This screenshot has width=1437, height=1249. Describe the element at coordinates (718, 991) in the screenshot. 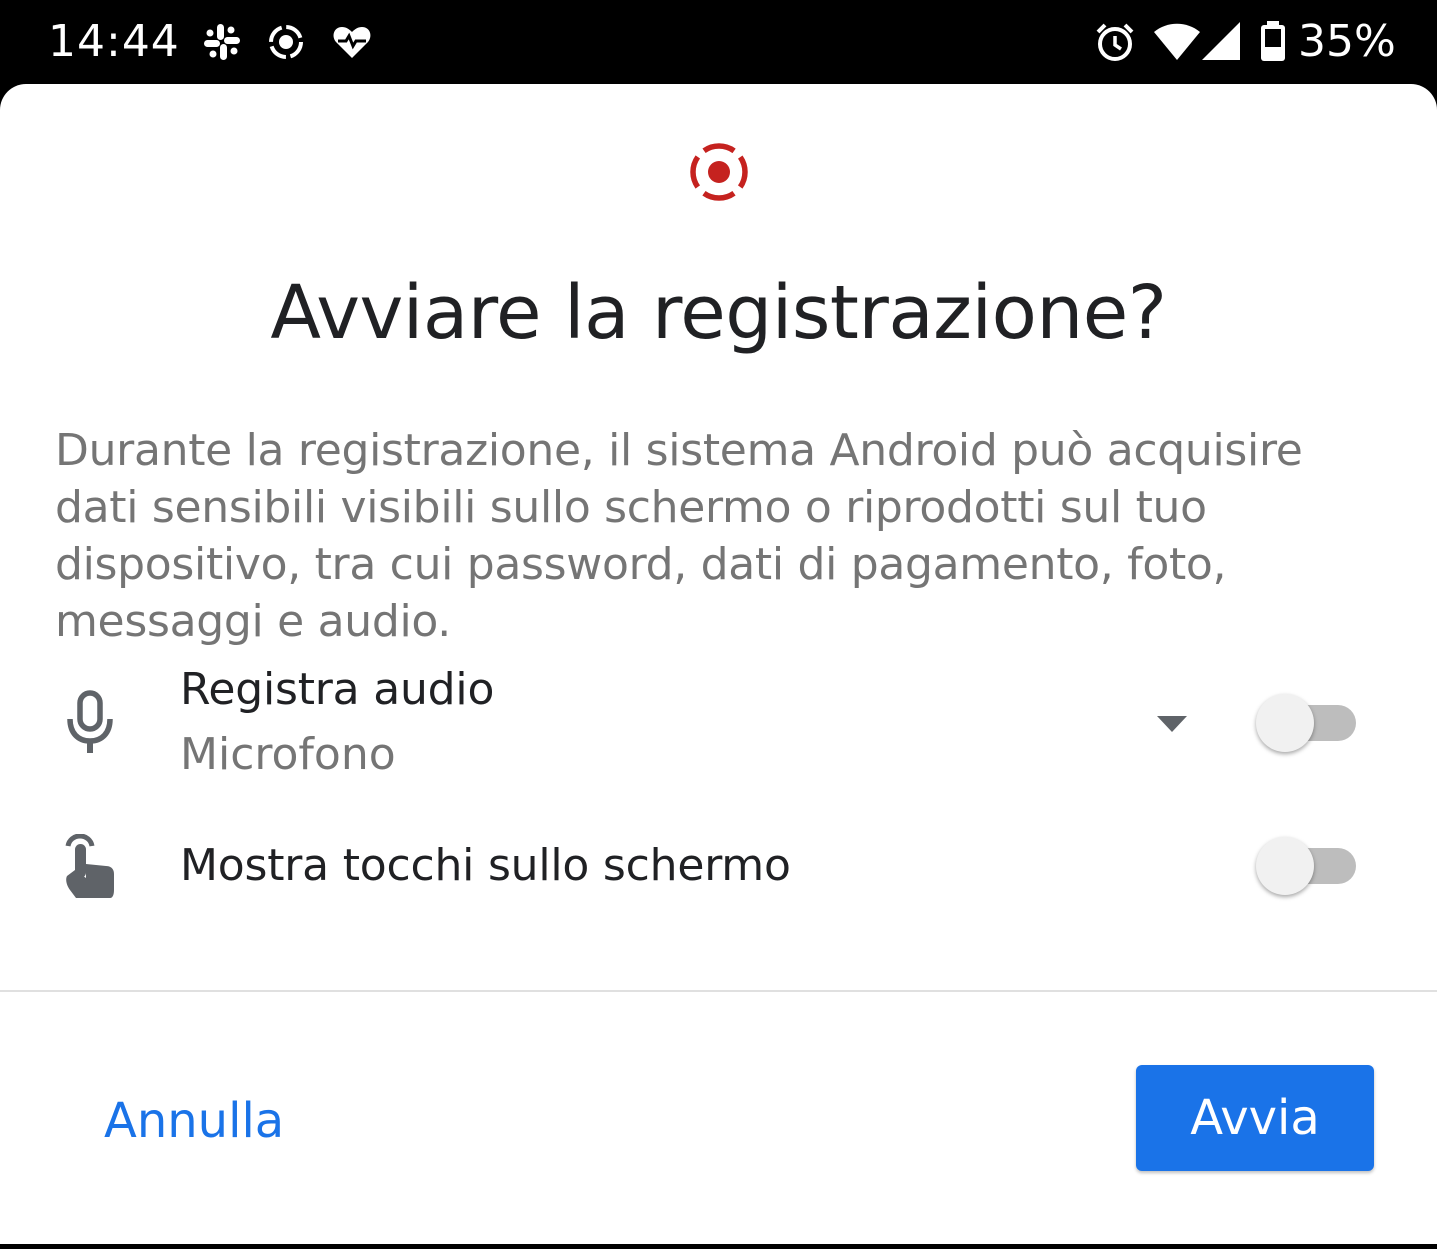

I see `divider` at that location.